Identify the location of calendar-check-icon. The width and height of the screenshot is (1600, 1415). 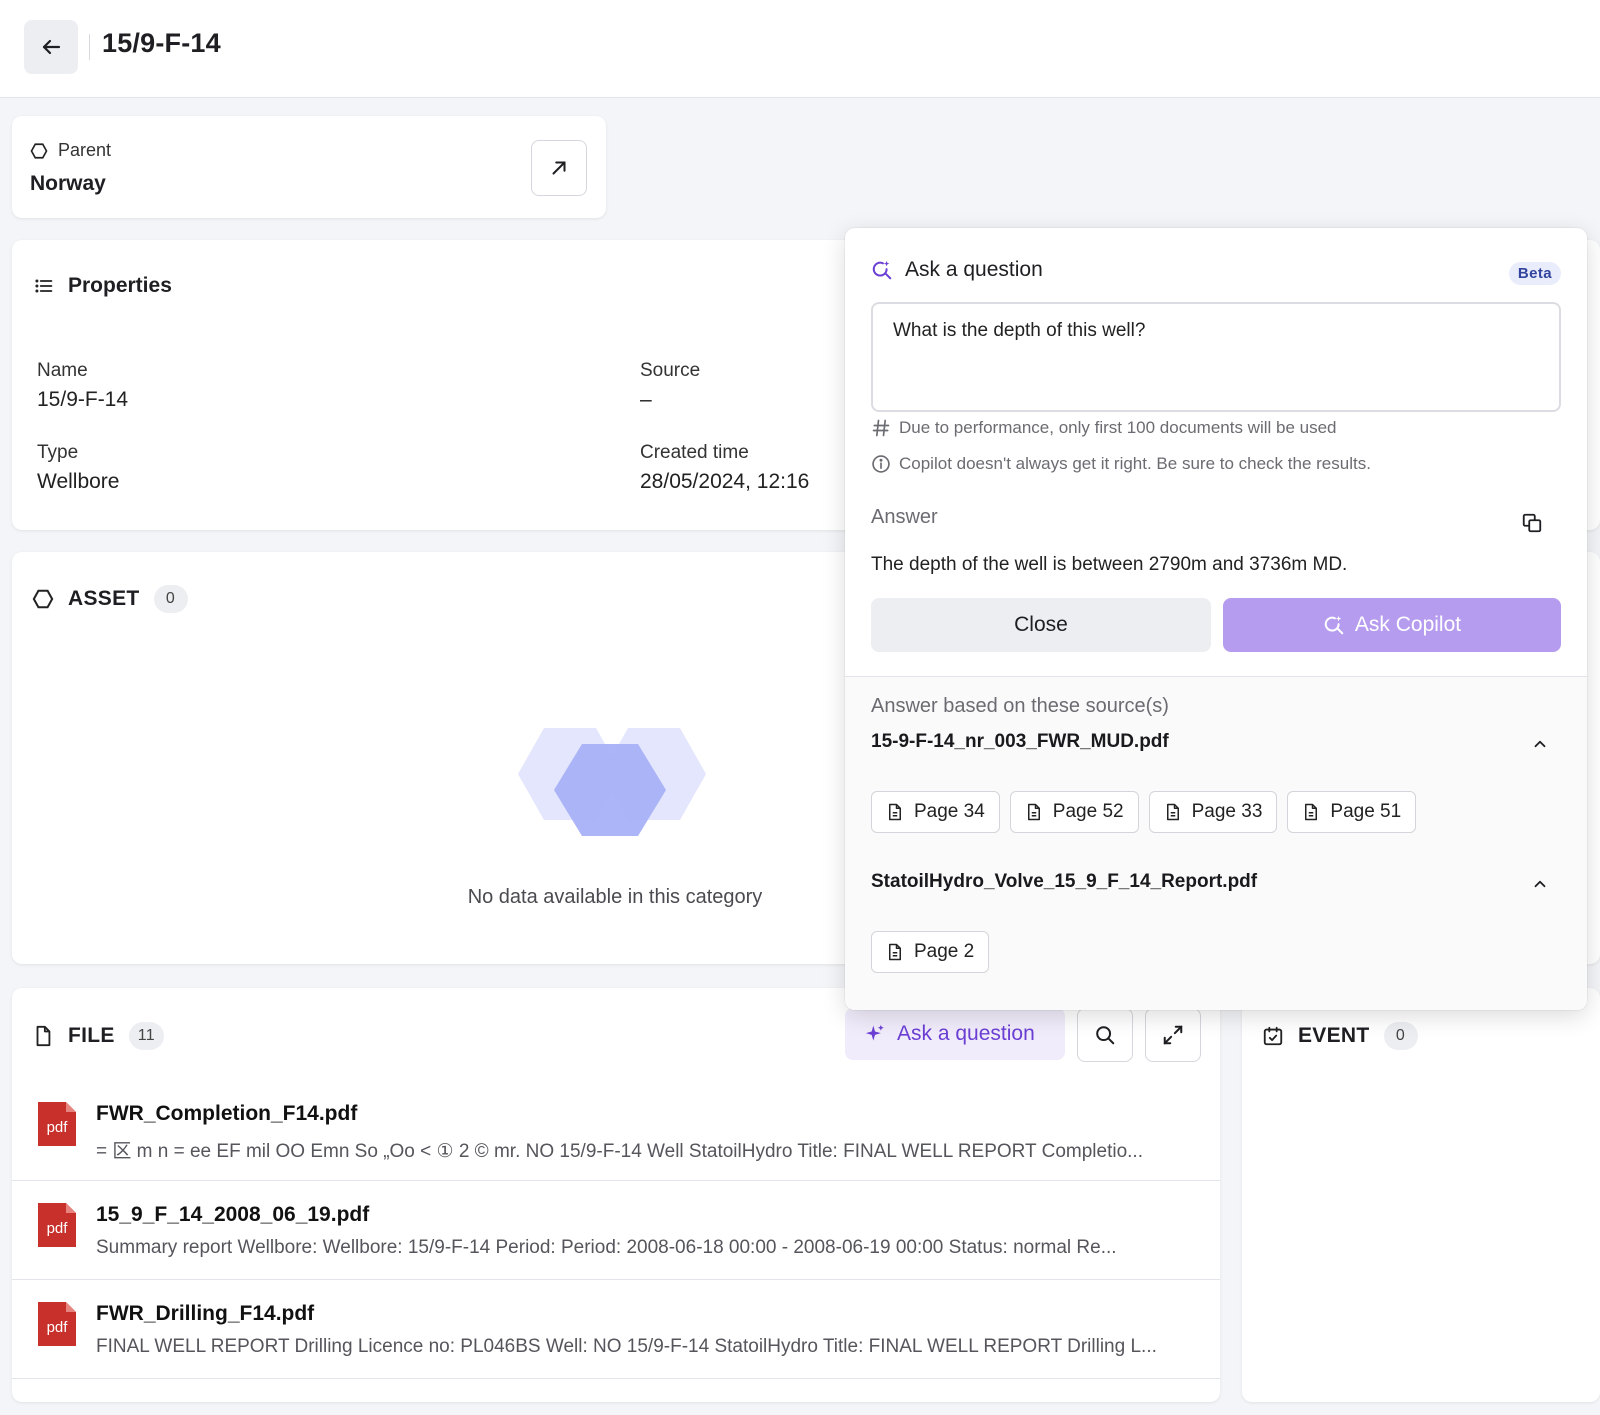
(1273, 1036).